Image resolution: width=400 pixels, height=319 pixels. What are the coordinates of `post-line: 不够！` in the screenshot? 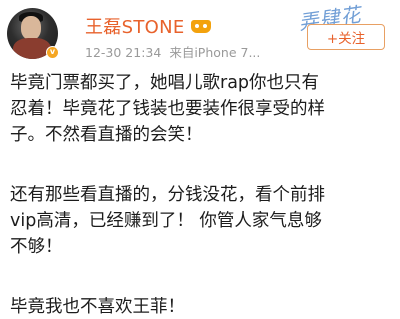 It's located at (36, 247).